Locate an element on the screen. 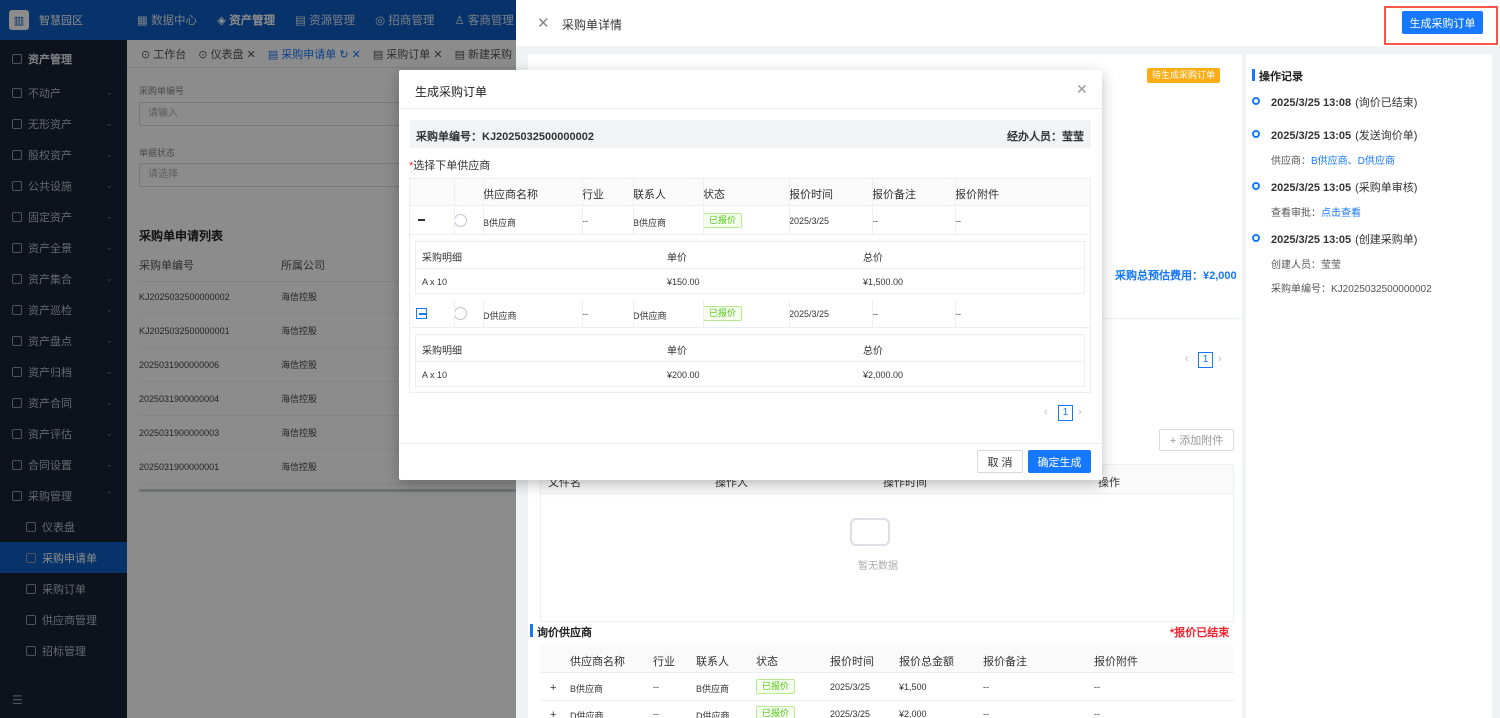  drawer-header: ✕ 采购单详情 生成采购订单 is located at coordinates (1008, 23).